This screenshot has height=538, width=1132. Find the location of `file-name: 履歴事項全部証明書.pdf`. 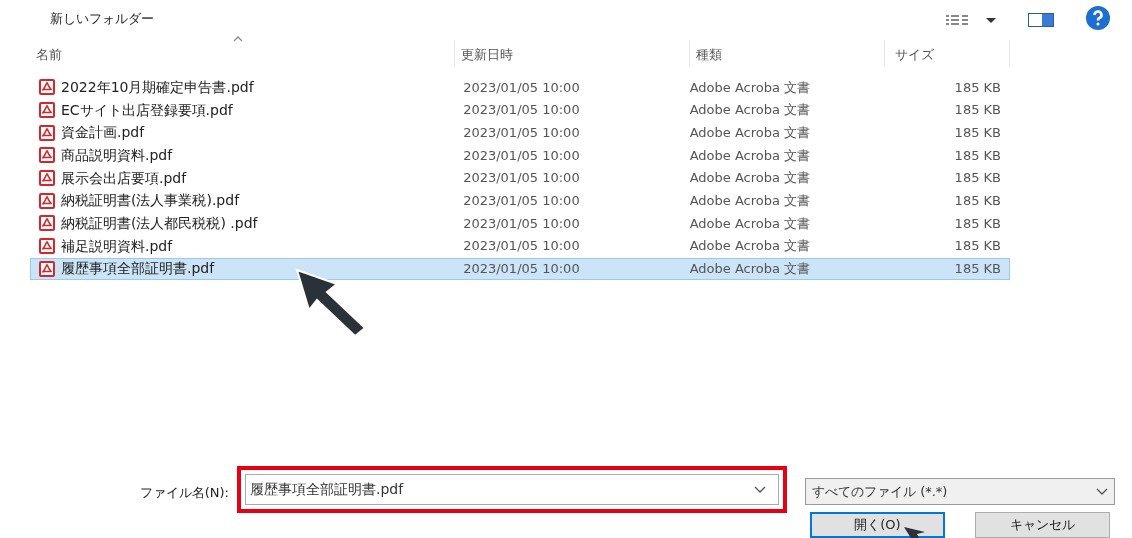

file-name: 履歴事項全部証明書.pdf is located at coordinates (137, 269).